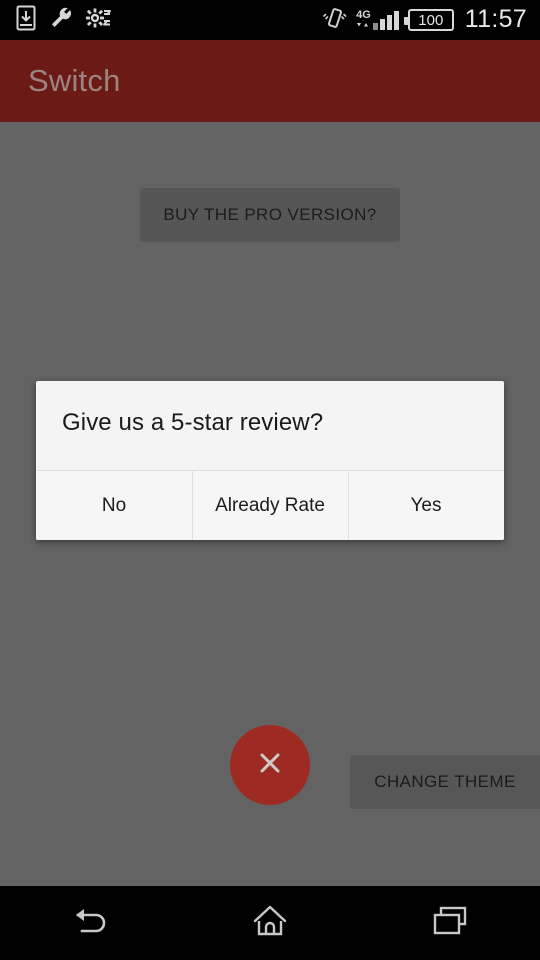 Image resolution: width=540 pixels, height=960 pixels. I want to click on close-x-icon, so click(270, 765).